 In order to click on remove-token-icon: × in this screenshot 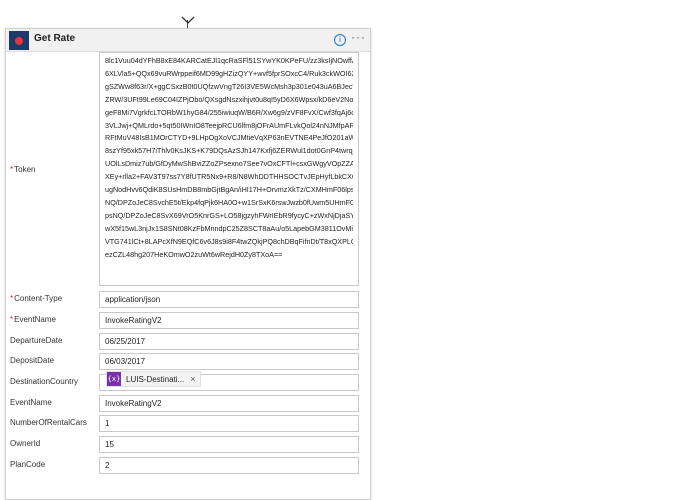, I will do `click(192, 379)`.